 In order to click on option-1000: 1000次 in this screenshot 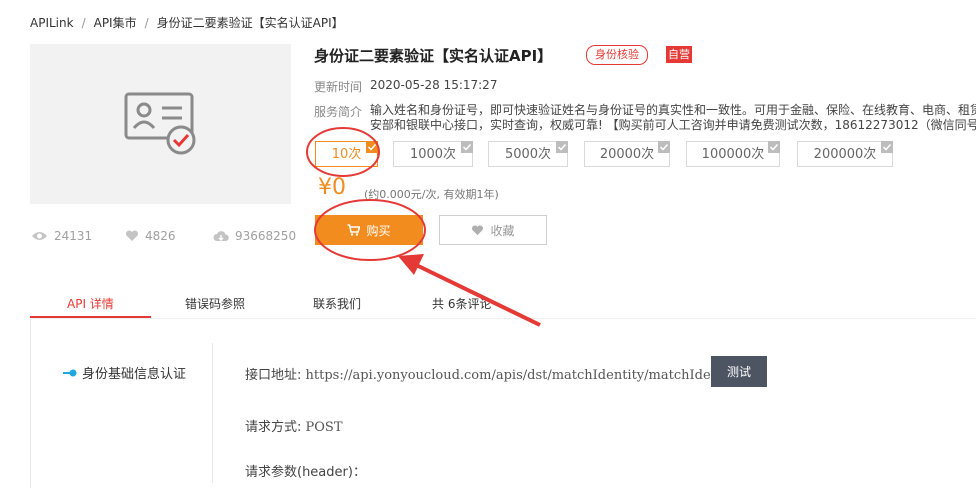, I will do `click(433, 154)`.